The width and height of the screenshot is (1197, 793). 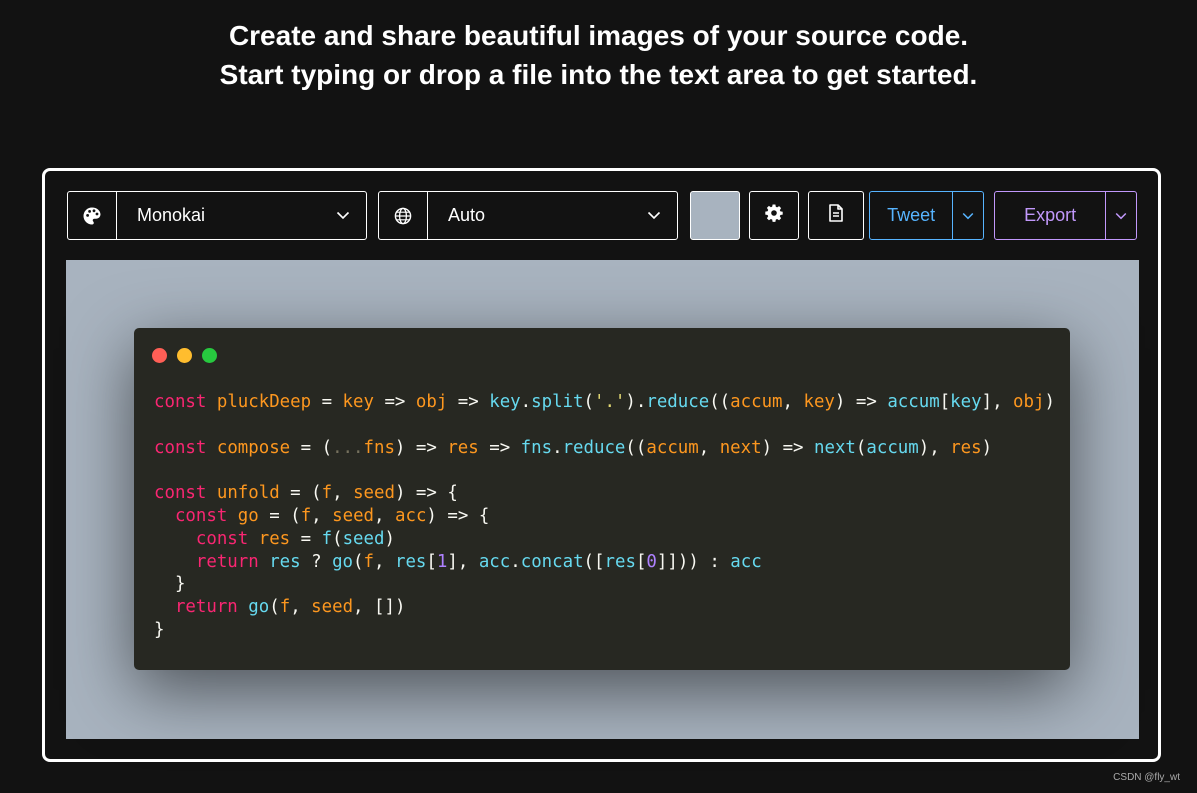 I want to click on copy-button, so click(x=836, y=215).